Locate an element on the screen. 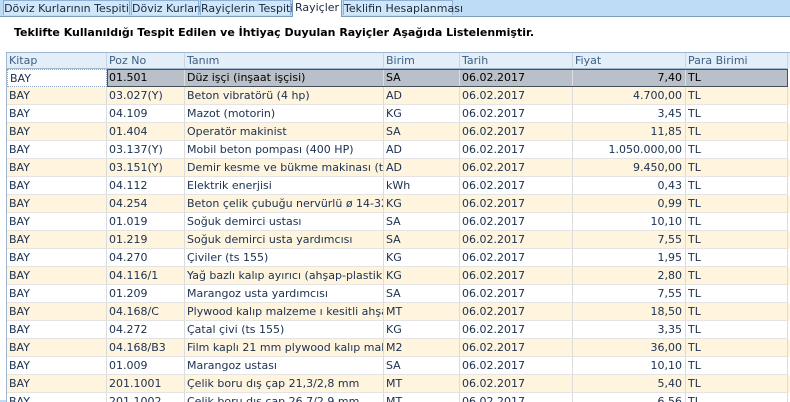 The height and width of the screenshot is (402, 790). col-birim-cell: kWh is located at coordinates (422, 186).